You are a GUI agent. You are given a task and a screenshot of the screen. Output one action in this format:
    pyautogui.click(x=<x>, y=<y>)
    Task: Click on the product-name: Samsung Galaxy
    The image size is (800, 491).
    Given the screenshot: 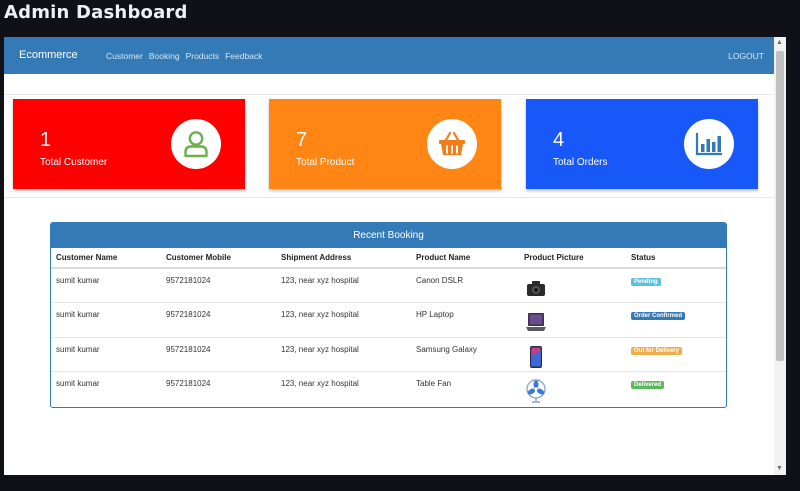 What is the action you would take?
    pyautogui.click(x=465, y=354)
    